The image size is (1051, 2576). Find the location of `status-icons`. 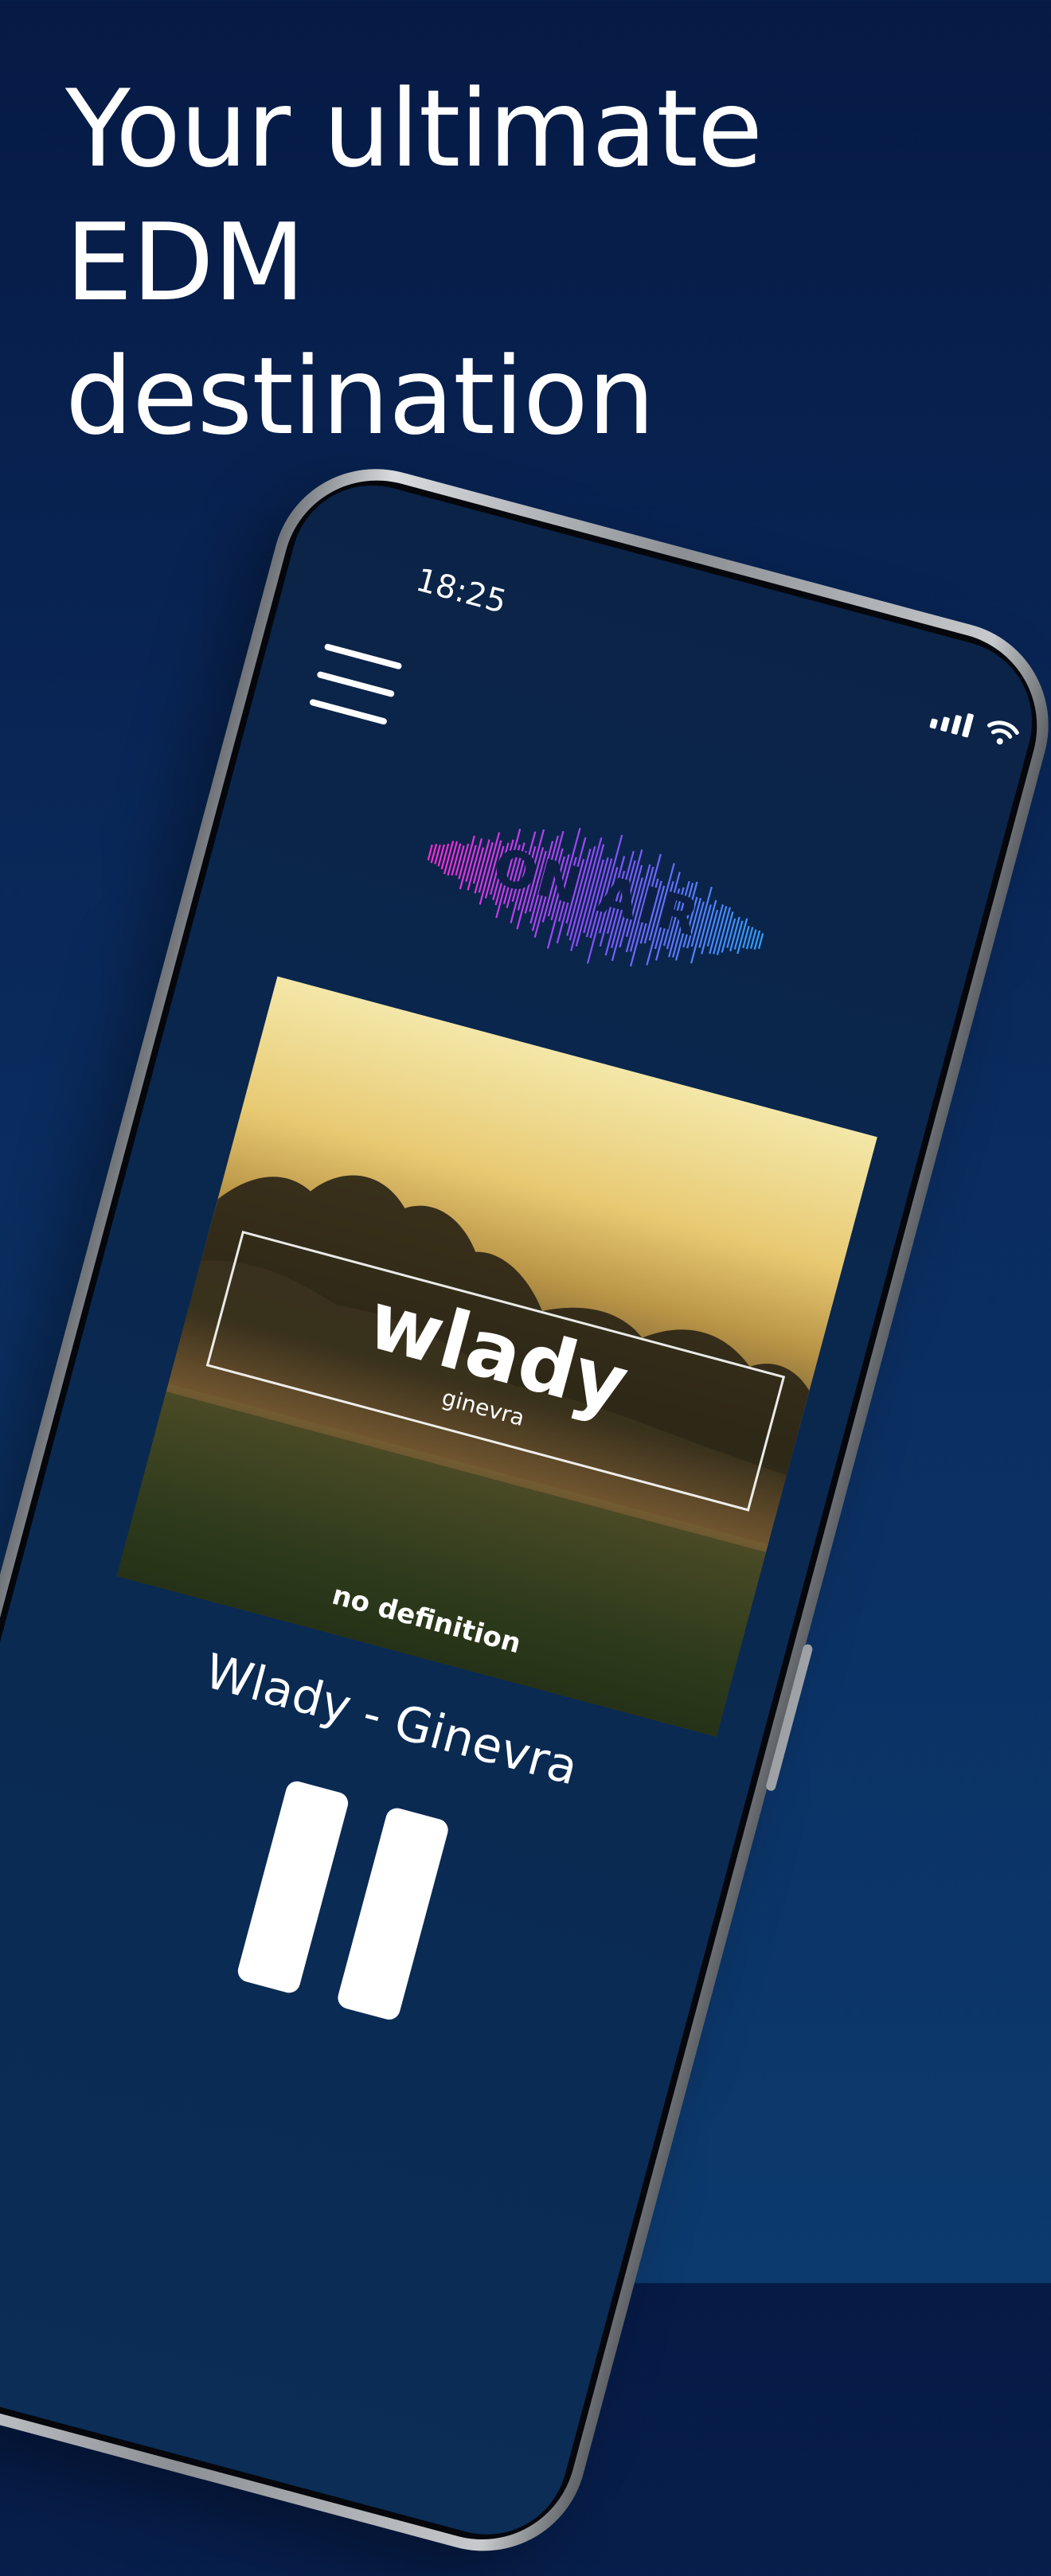

status-icons is located at coordinates (976, 726).